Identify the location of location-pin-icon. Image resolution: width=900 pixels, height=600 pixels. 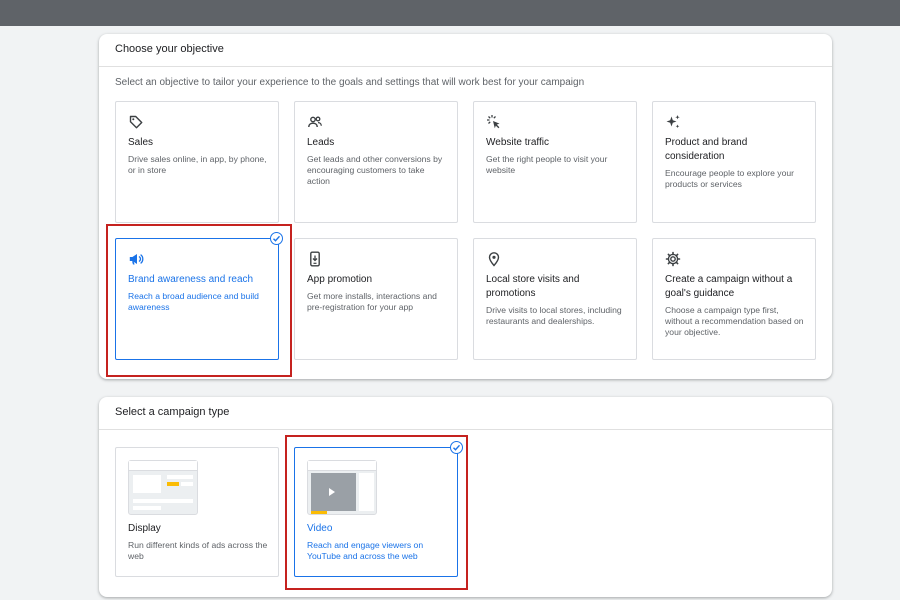
(494, 259).